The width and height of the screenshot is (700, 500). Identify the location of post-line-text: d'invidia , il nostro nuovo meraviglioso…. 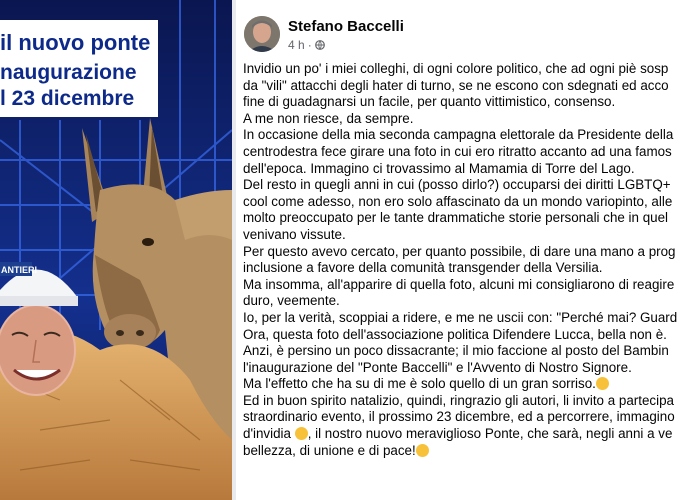
(457, 433).